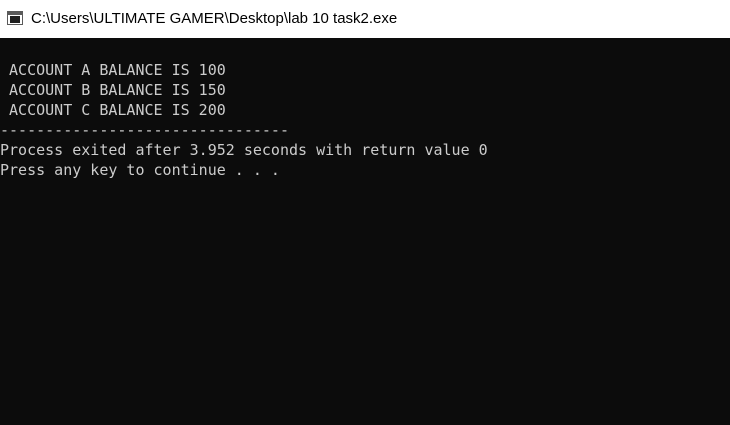 This screenshot has height=425, width=730. What do you see at coordinates (113, 90) in the screenshot?
I see `console-line-account-b: ACCOUNT B BALANCE IS 150` at bounding box center [113, 90].